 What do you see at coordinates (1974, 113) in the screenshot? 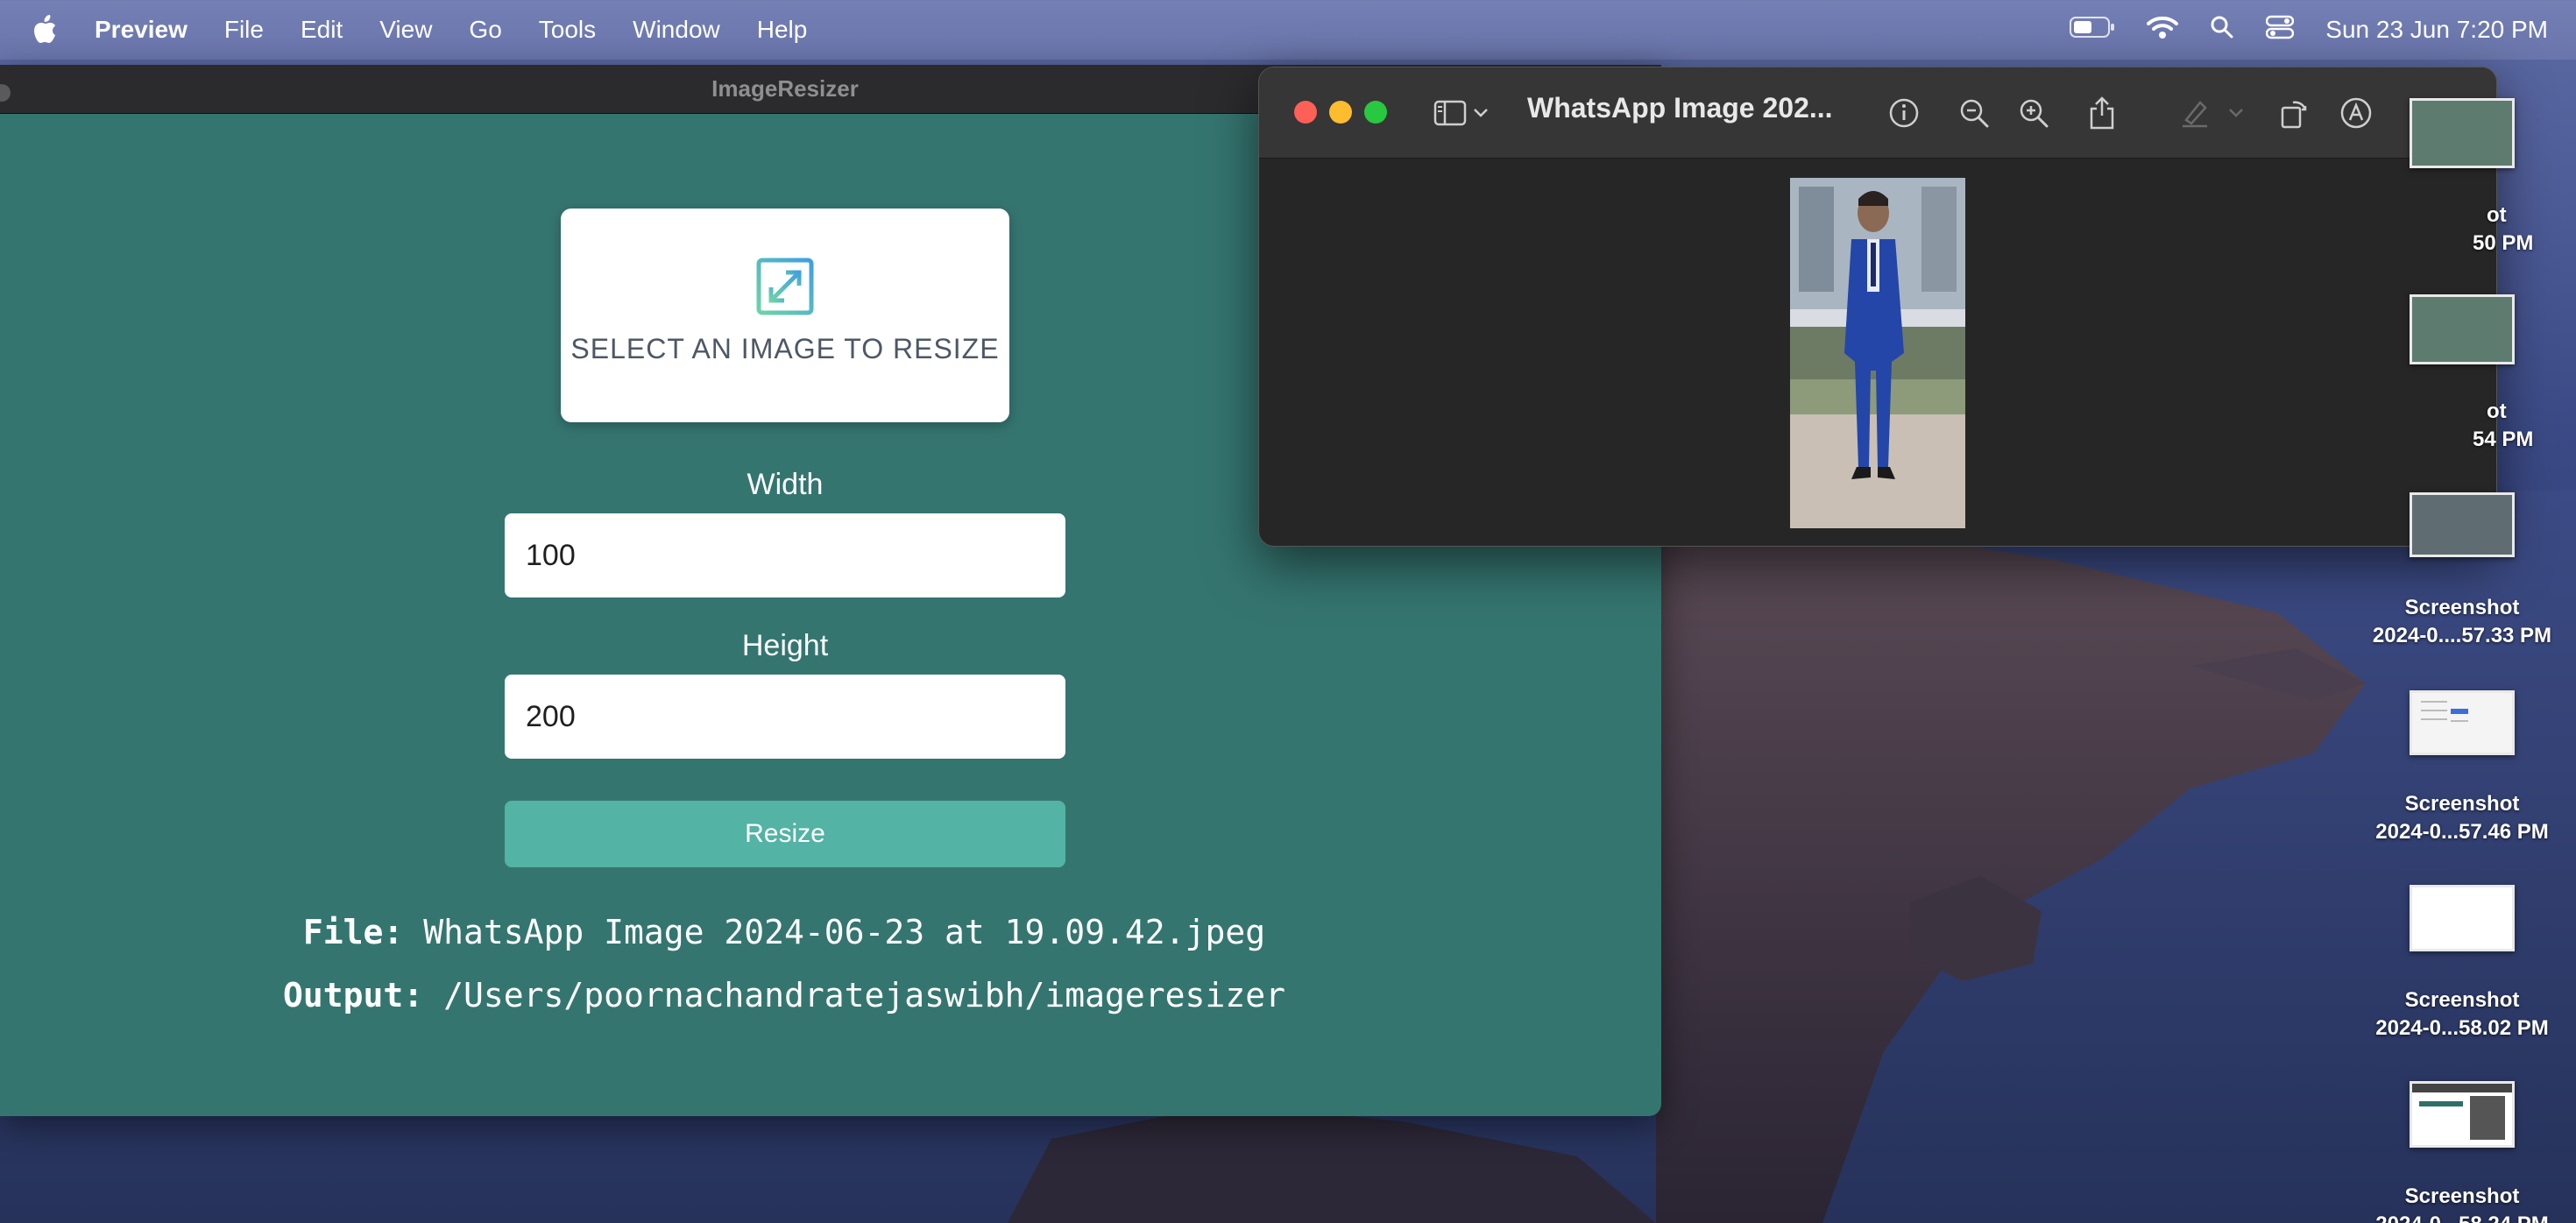
I see `zoom-out-icon` at bounding box center [1974, 113].